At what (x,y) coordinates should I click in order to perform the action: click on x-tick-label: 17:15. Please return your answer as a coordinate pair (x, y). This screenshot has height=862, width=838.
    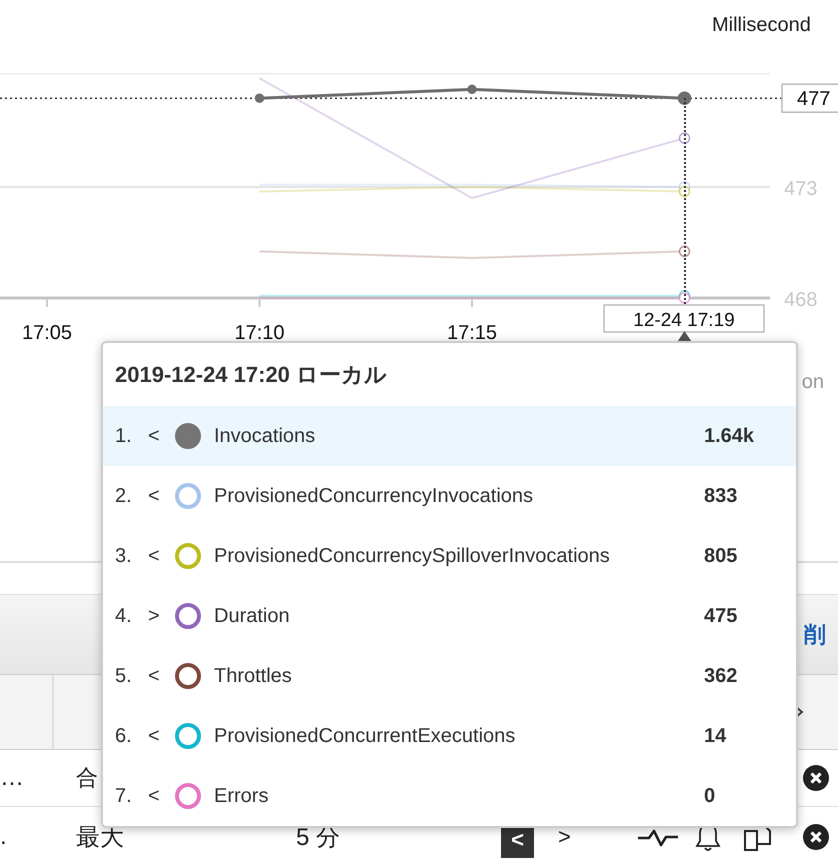
    Looking at the image, I should click on (472, 333).